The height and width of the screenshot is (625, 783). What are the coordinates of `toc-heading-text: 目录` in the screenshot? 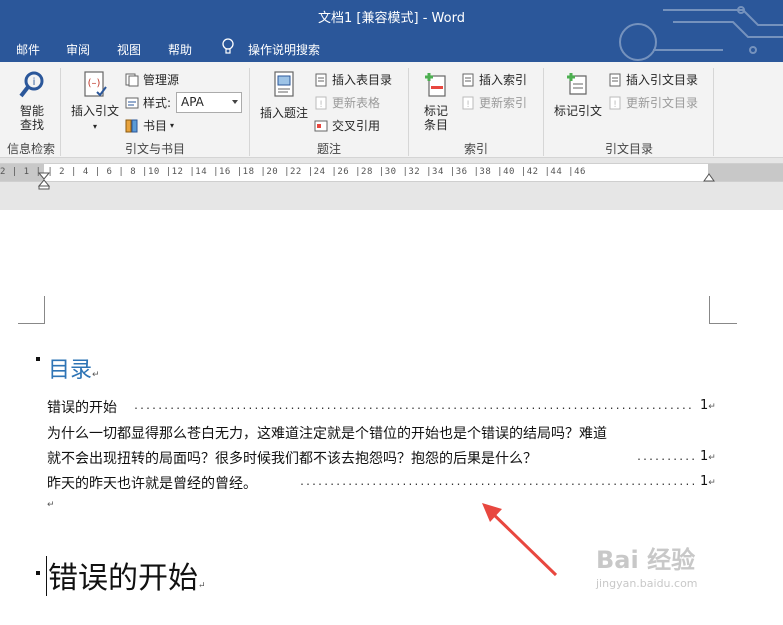 It's located at (70, 370).